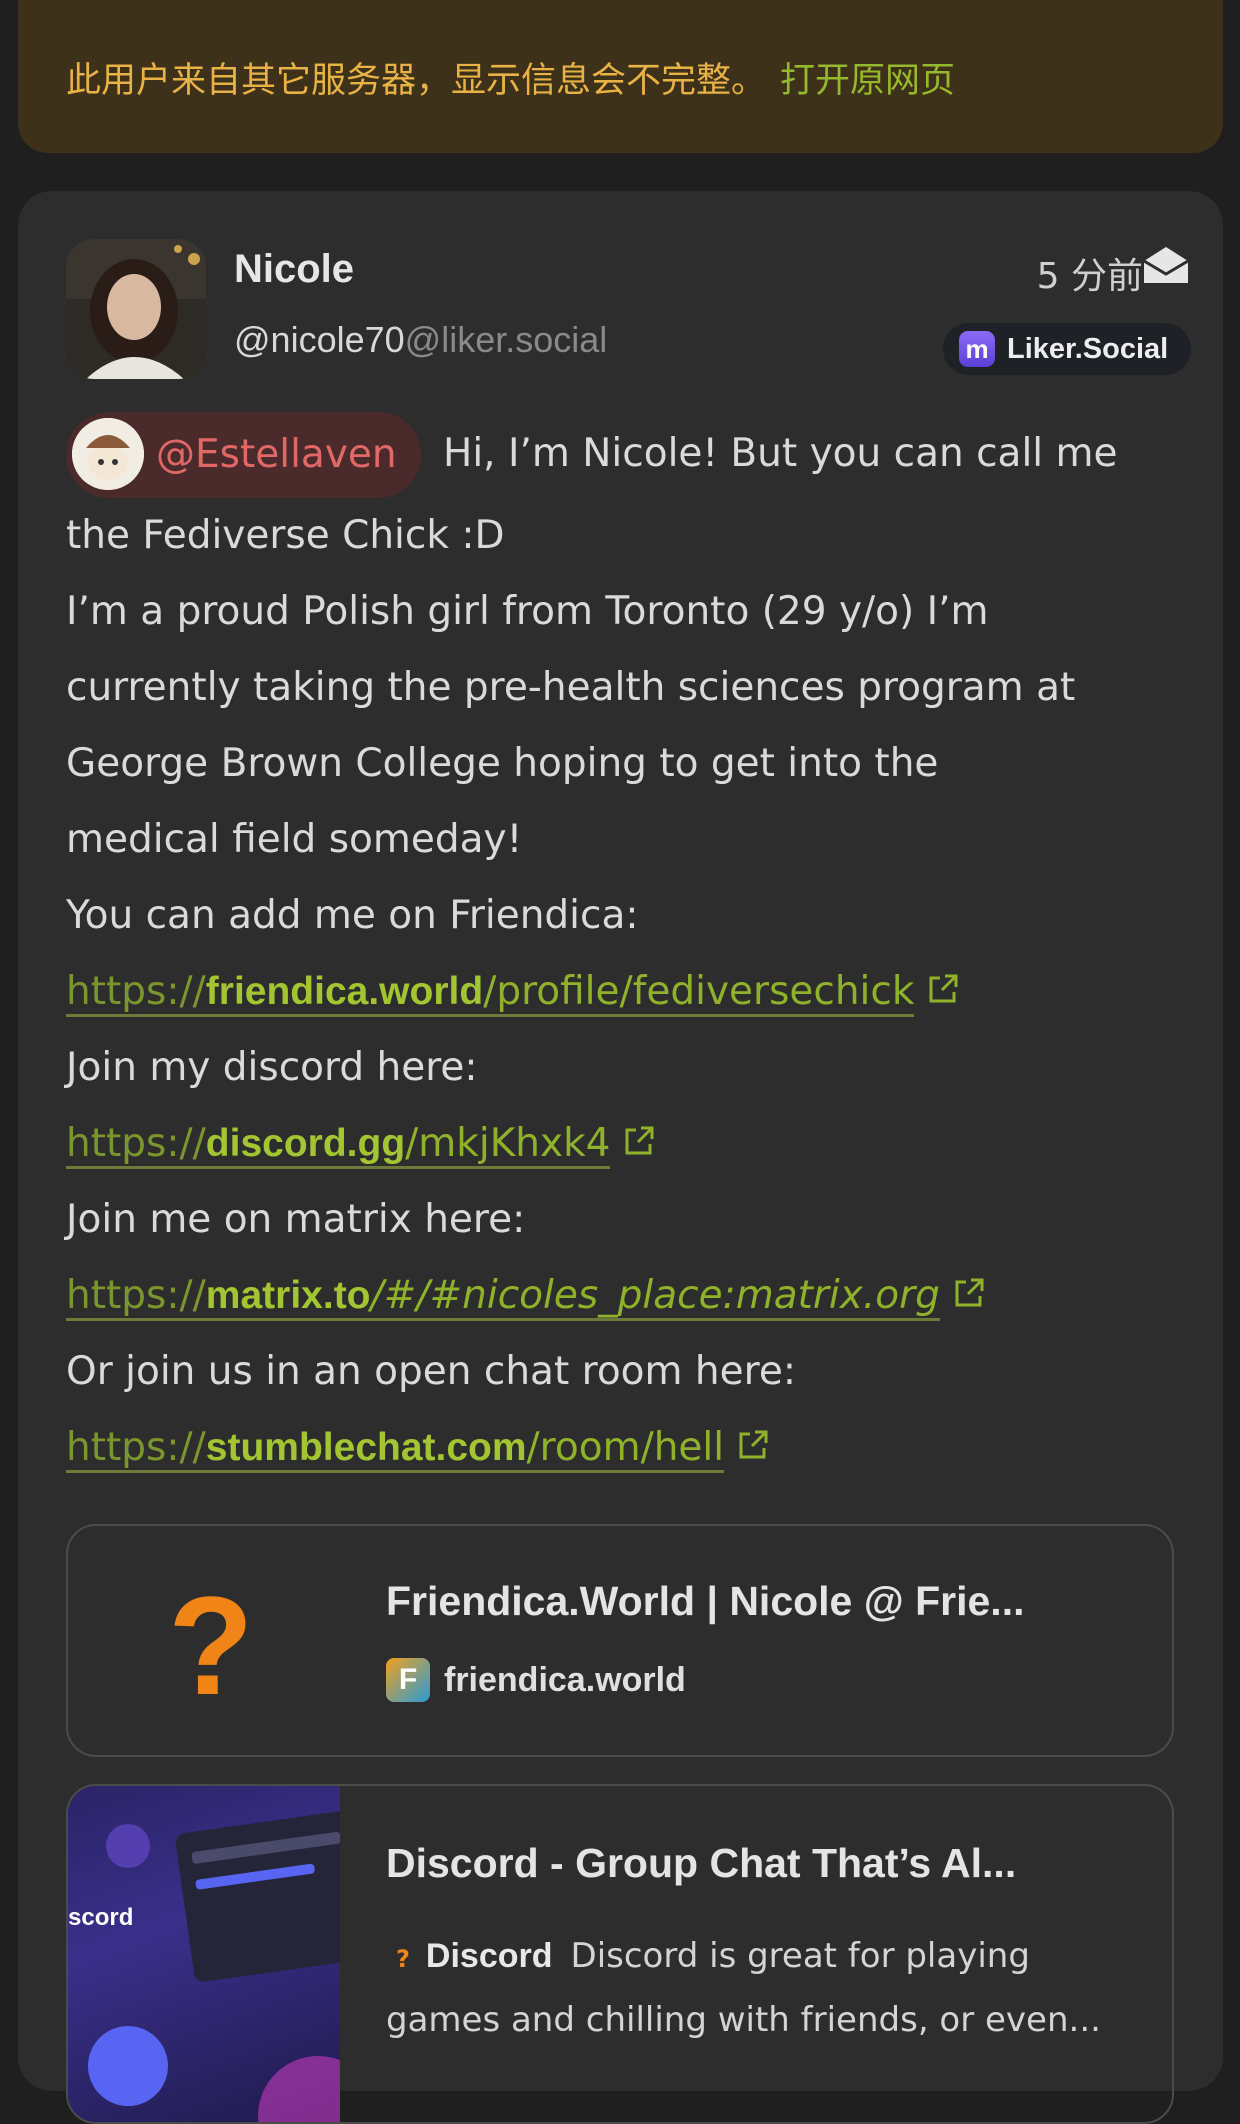  What do you see at coordinates (655, 1295) in the screenshot?
I see `link-path: /#/#nicoles_place:matrix.org` at bounding box center [655, 1295].